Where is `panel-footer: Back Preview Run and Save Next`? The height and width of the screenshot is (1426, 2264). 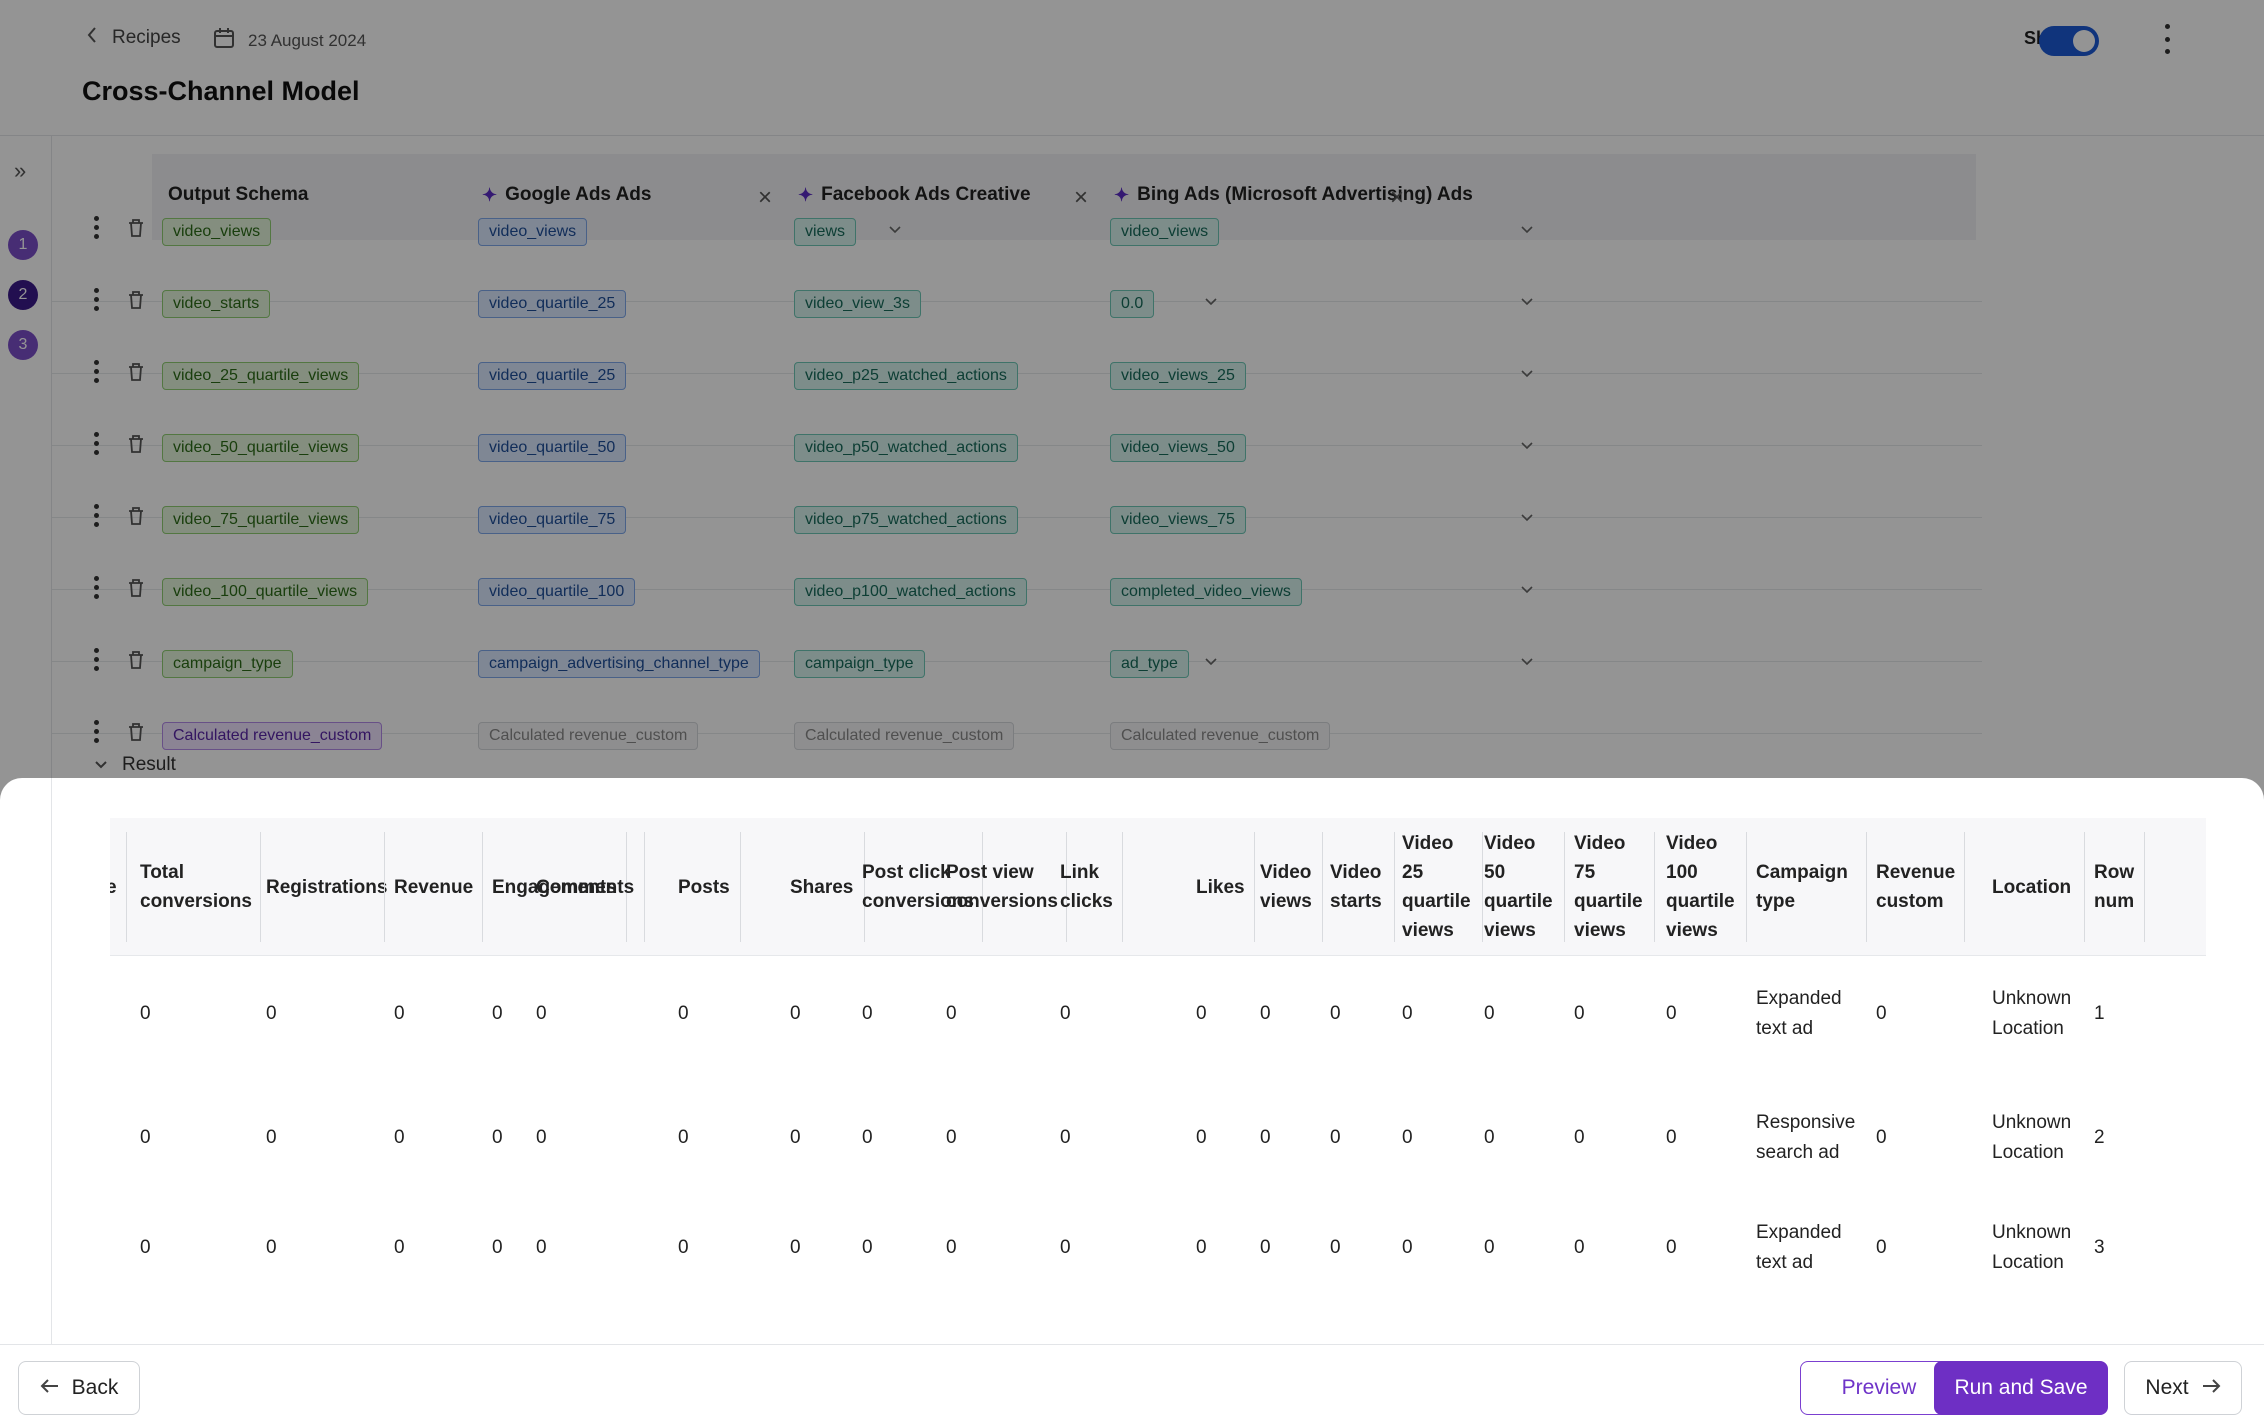 panel-footer: Back Preview Run and Save Next is located at coordinates (1132, 1385).